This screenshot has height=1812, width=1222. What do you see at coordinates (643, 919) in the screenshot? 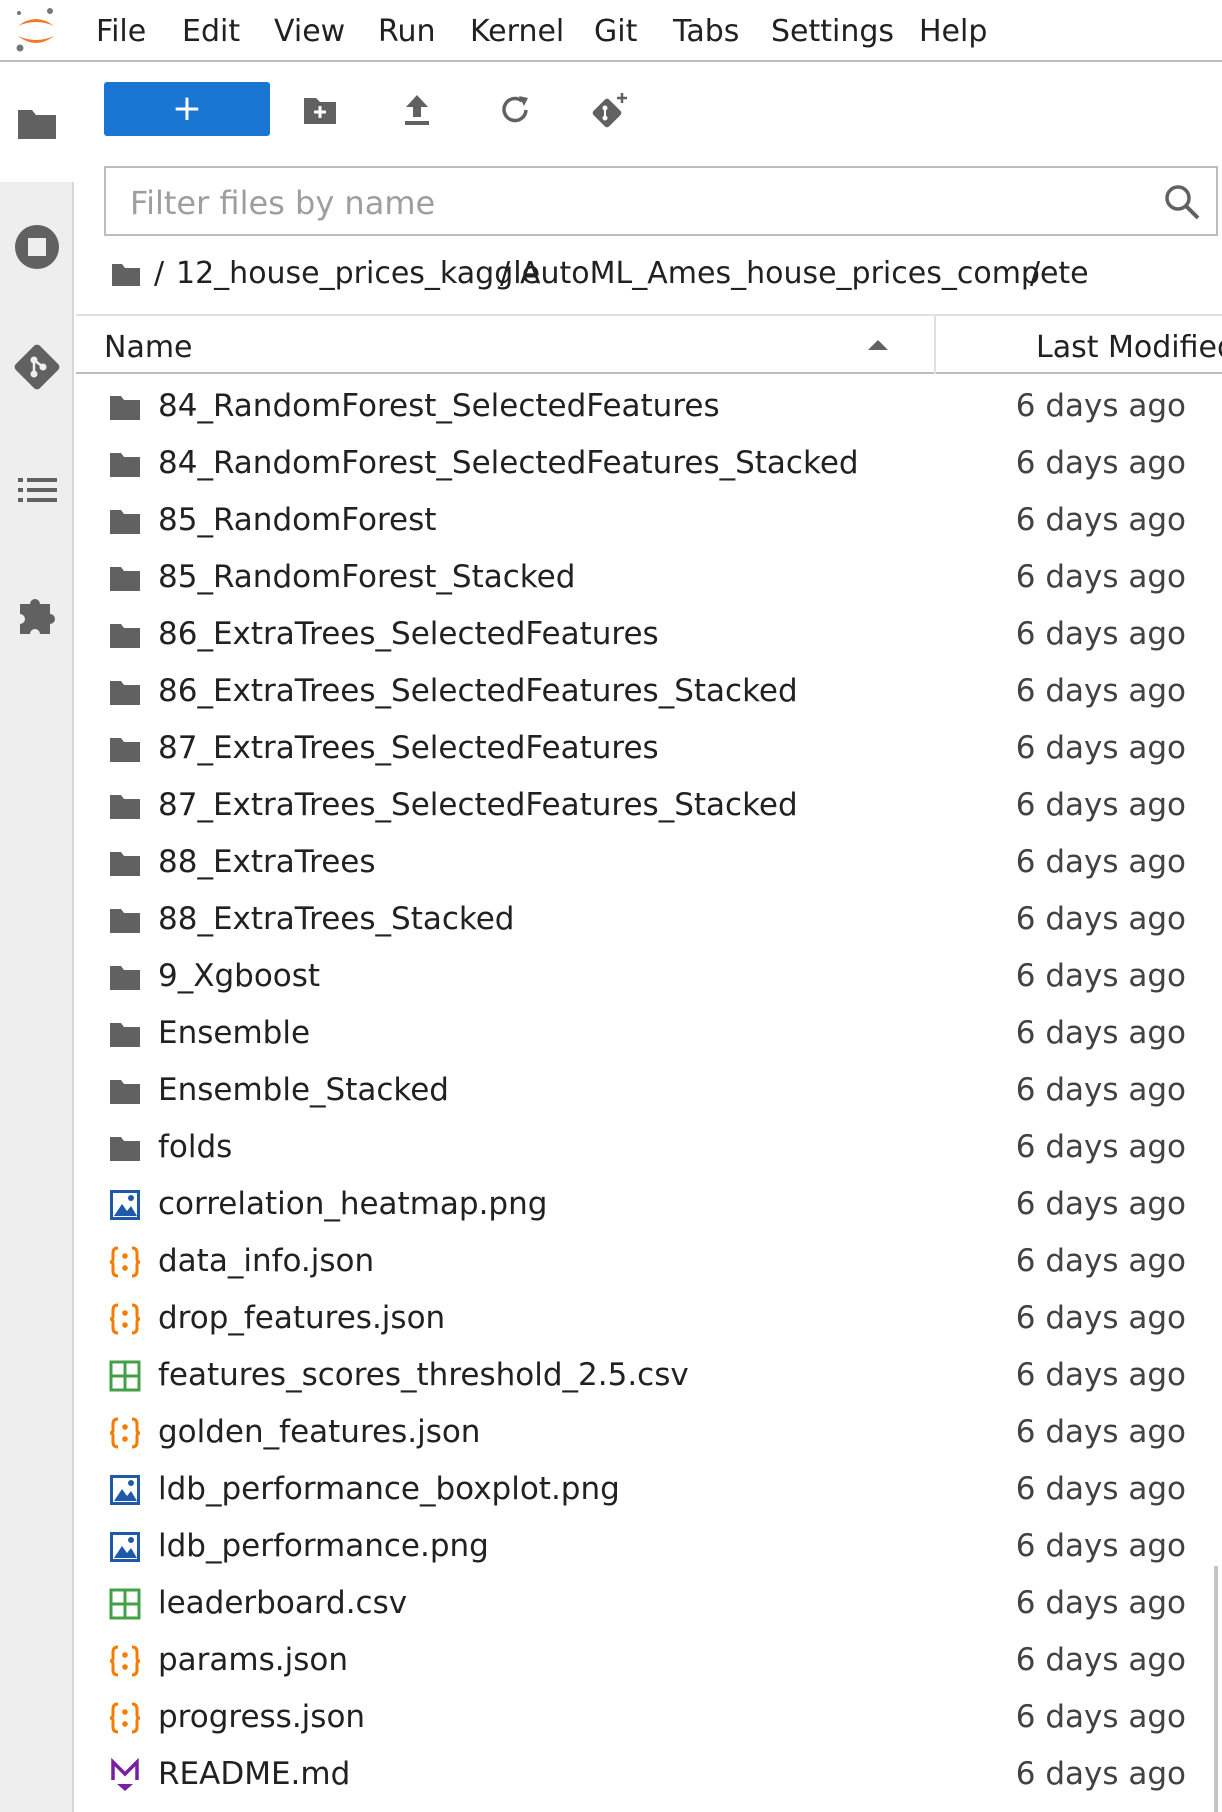
I see `file-row: 88_ExtraTrees_Stacked 6 days ago` at bounding box center [643, 919].